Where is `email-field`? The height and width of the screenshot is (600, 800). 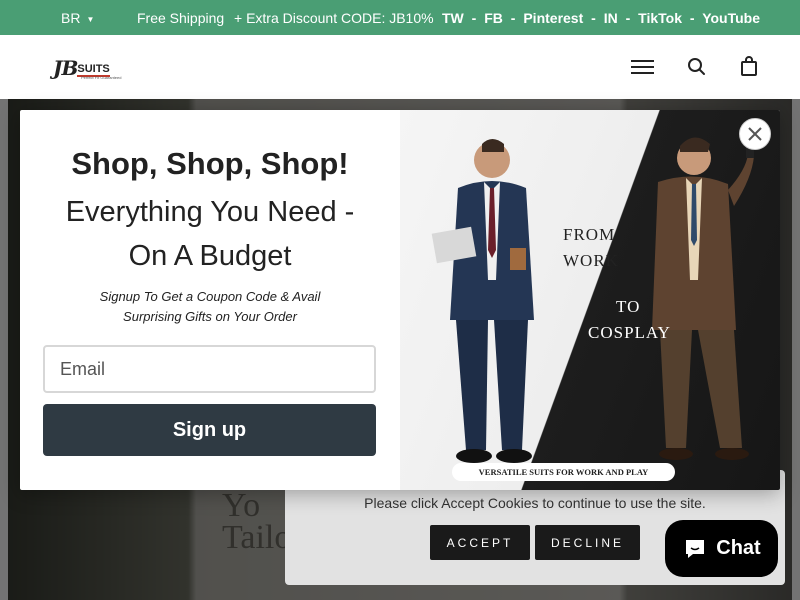
email-field is located at coordinates (209, 369).